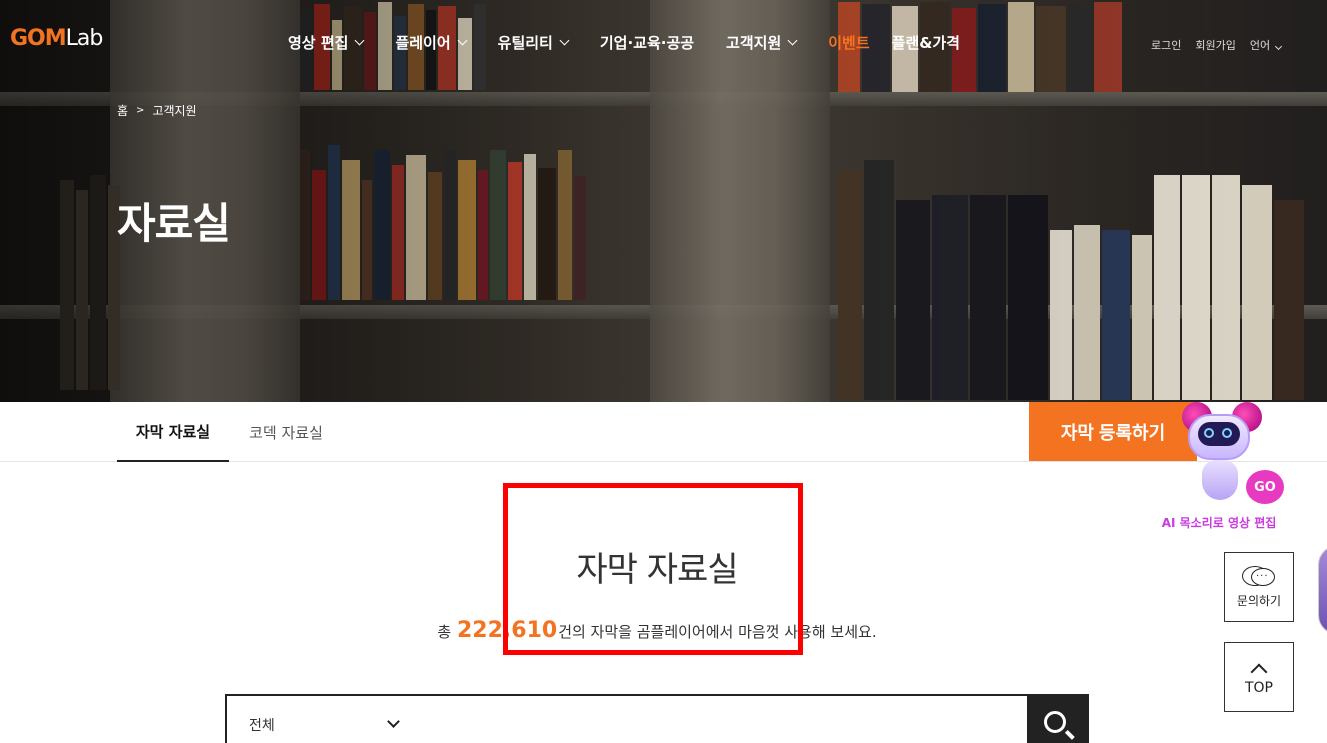 The height and width of the screenshot is (743, 1327). What do you see at coordinates (286, 432) in the screenshot?
I see `tab-codec-library: 코덱 자료실` at bounding box center [286, 432].